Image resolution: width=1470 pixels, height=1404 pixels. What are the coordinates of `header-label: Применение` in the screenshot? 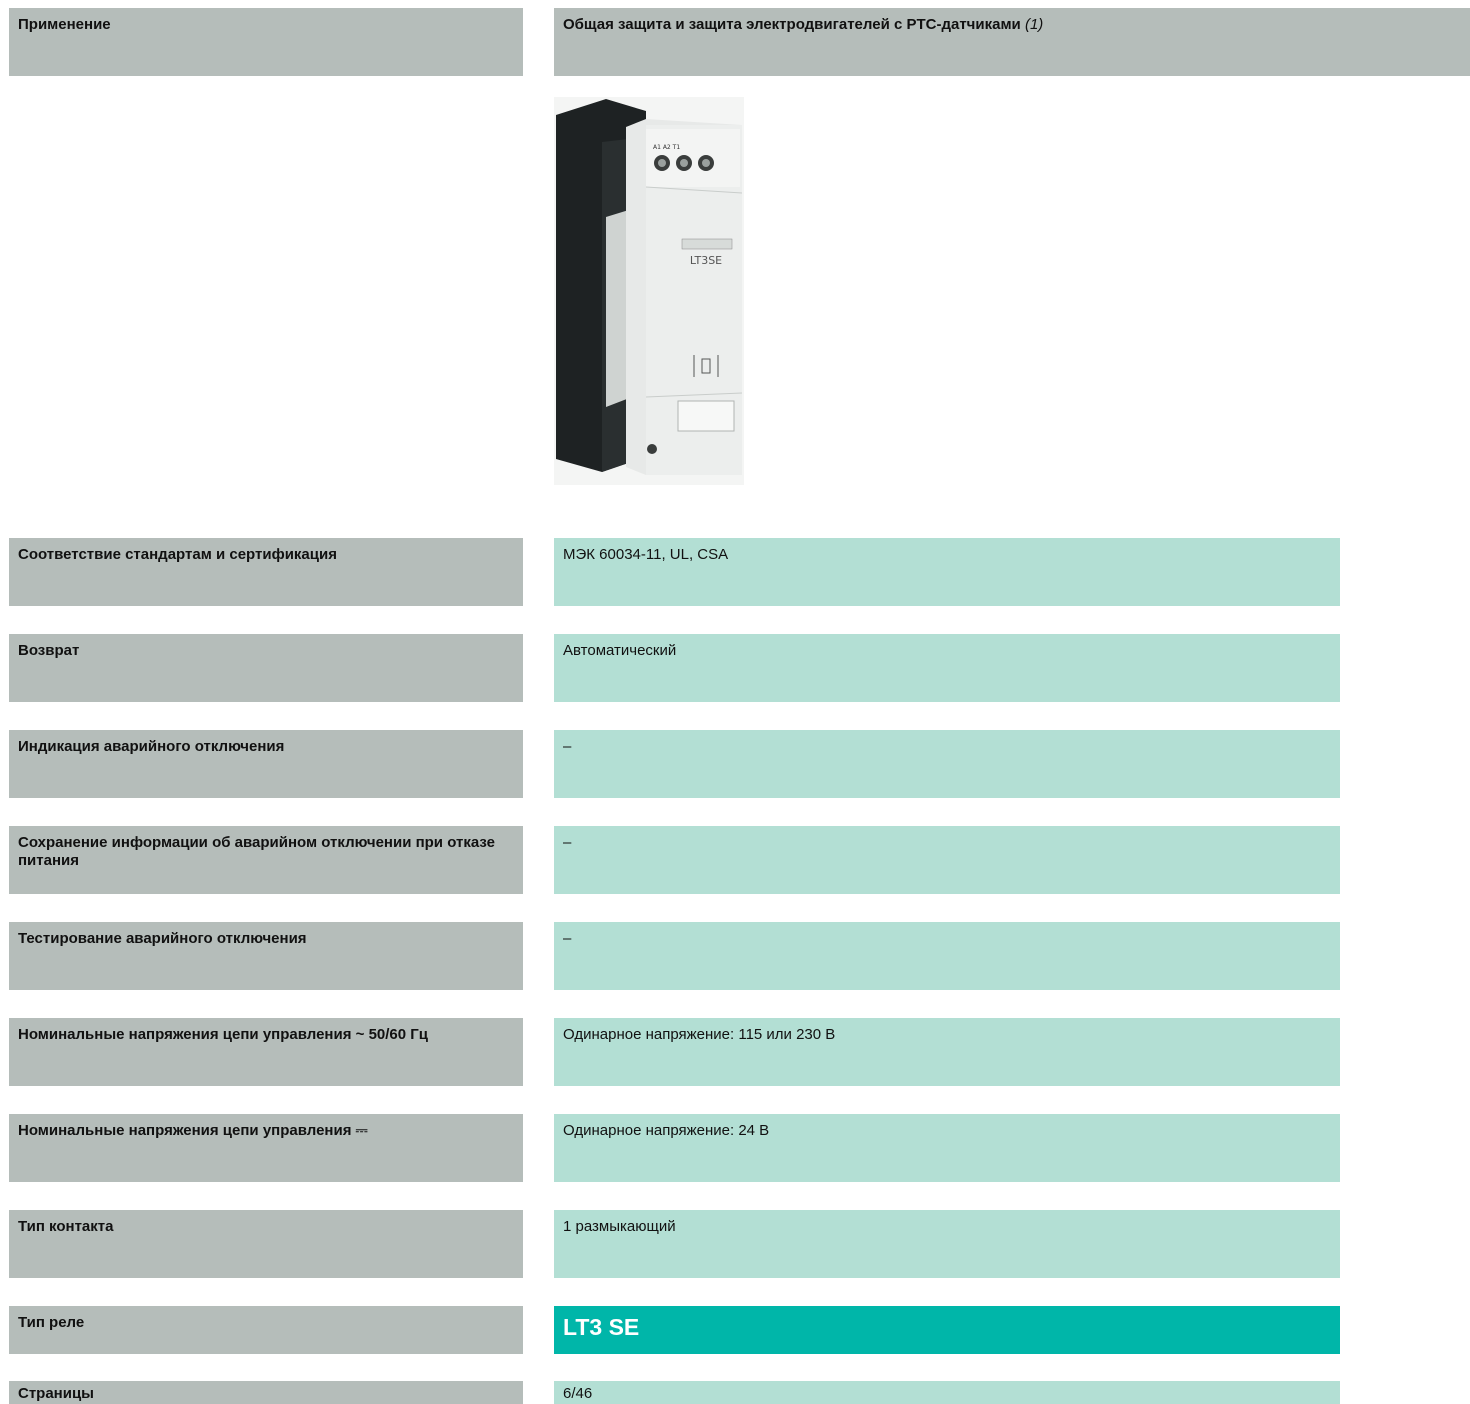 It's located at (64, 24).